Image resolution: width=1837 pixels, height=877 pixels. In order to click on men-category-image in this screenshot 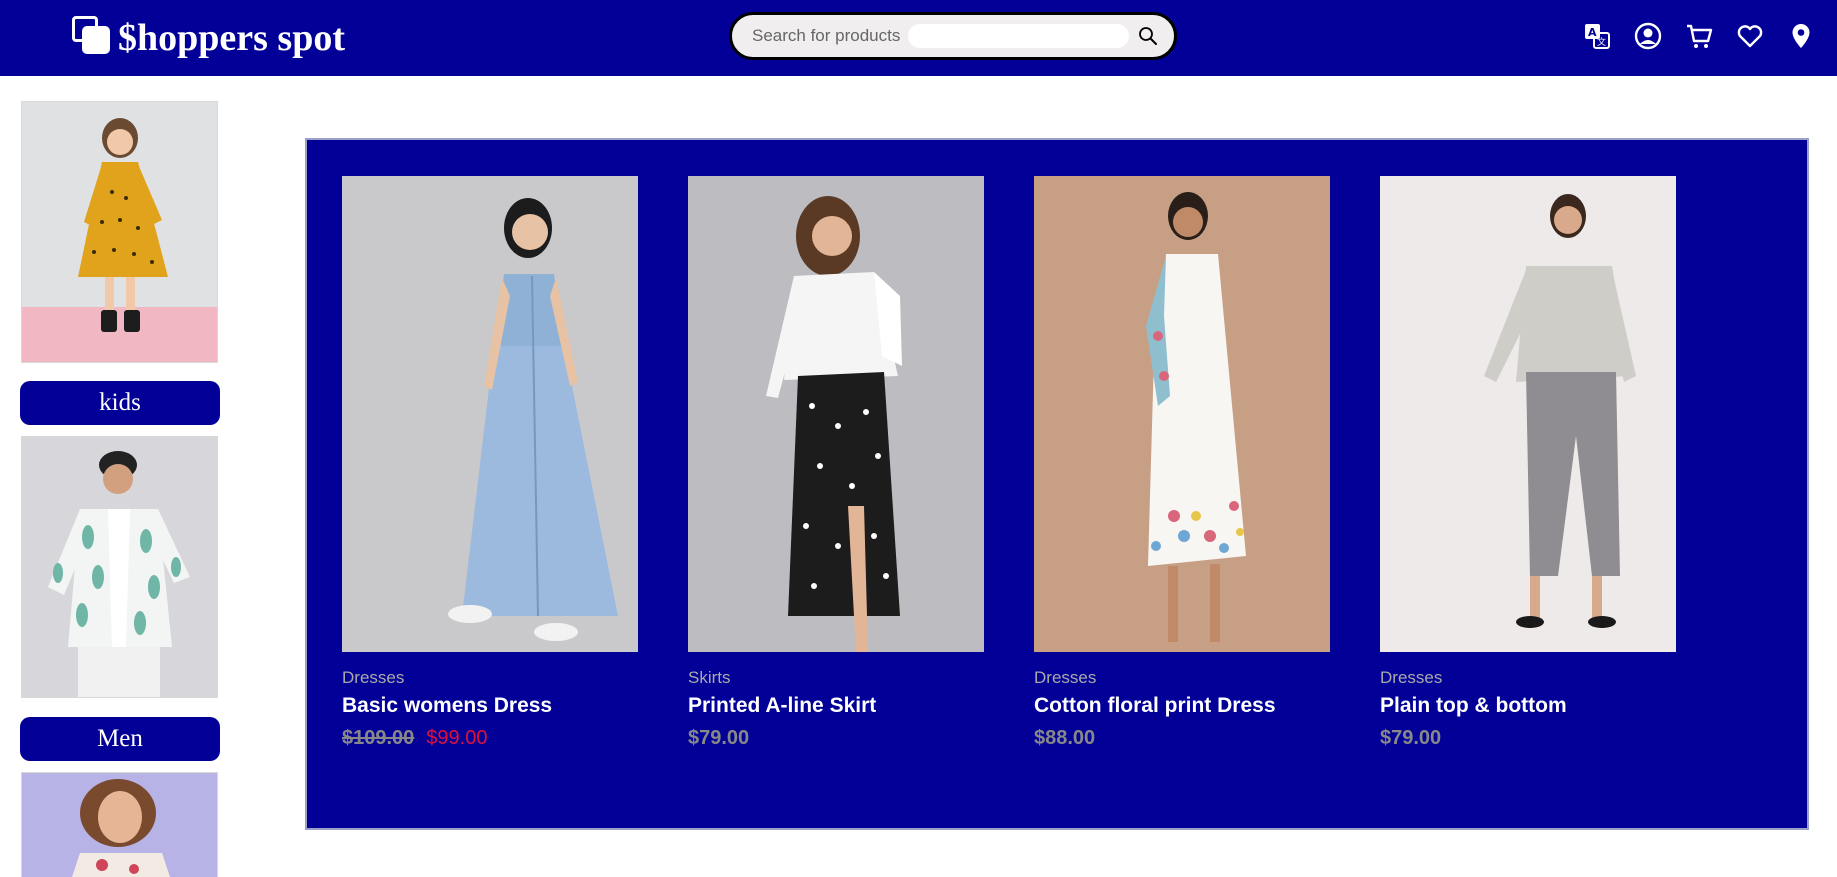, I will do `click(119, 567)`.